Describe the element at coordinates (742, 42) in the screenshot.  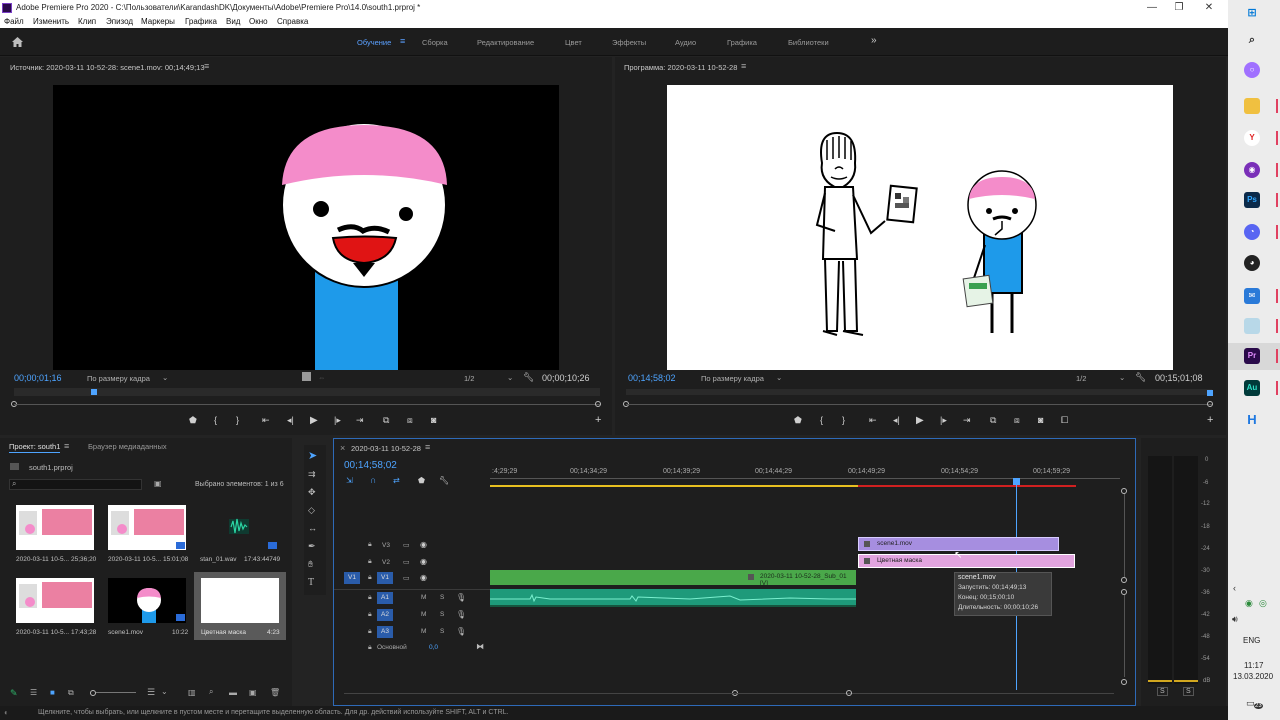
I see `tab-graphics: Графика` at that location.